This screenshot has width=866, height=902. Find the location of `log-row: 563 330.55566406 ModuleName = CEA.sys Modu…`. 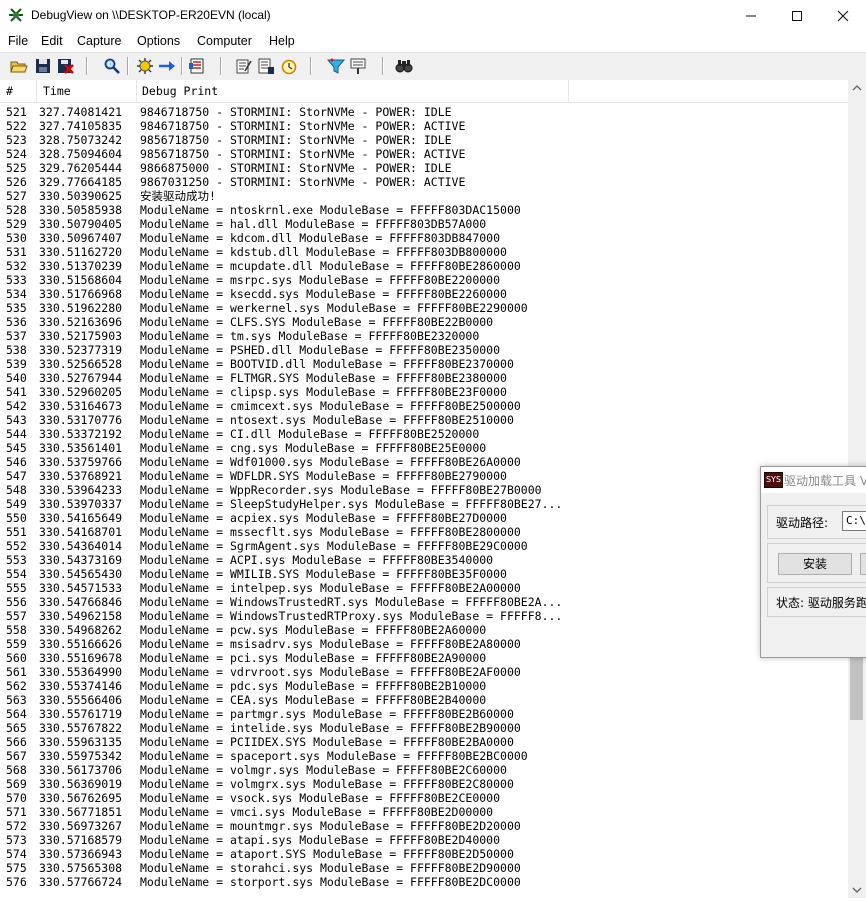

log-row: 563 330.55566406 ModuleName = CEA.sys Modu… is located at coordinates (424, 700).